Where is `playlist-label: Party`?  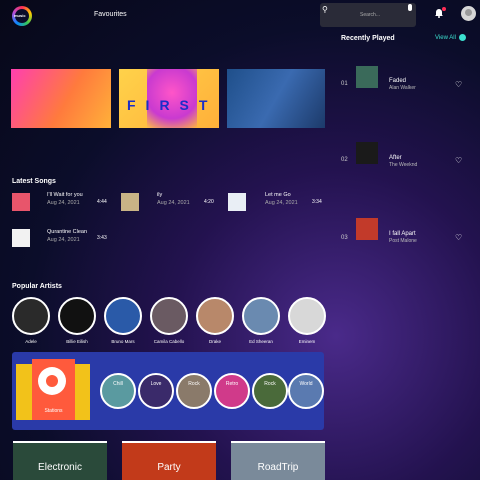
playlist-label: Party is located at coordinates (169, 467).